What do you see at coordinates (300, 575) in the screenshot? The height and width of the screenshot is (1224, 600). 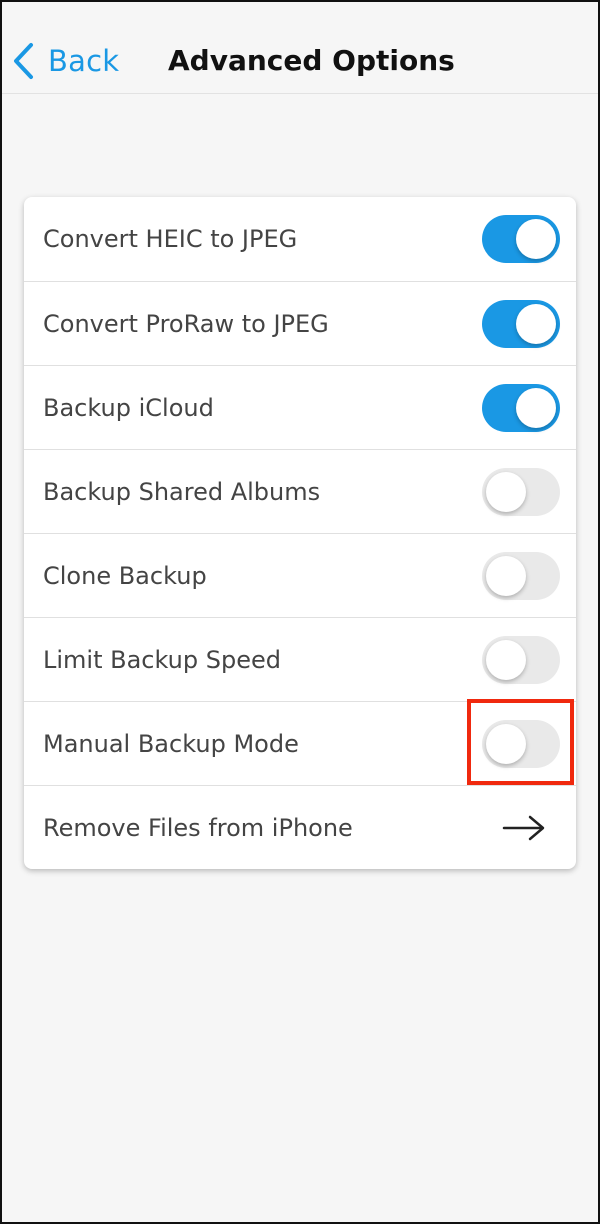 I see `setting-row-clone-backup: Clone Backup` at bounding box center [300, 575].